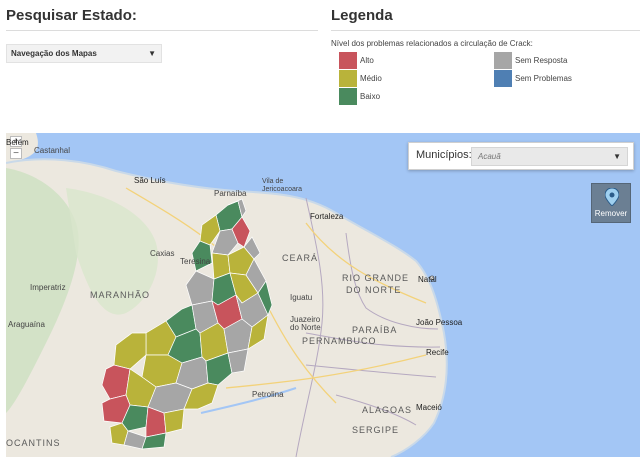  I want to click on place-label: Fortaleza, so click(327, 216).